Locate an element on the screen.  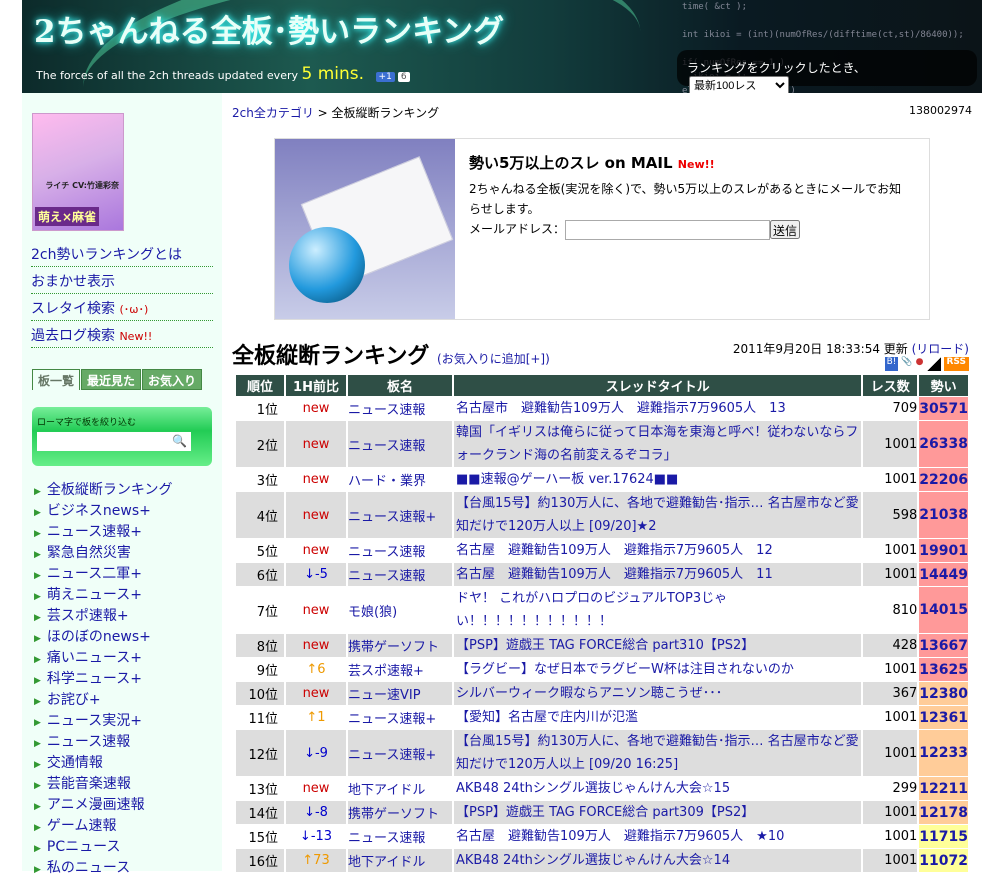
board-link: ▶ 緊急自然災害 is located at coordinates (103, 552).